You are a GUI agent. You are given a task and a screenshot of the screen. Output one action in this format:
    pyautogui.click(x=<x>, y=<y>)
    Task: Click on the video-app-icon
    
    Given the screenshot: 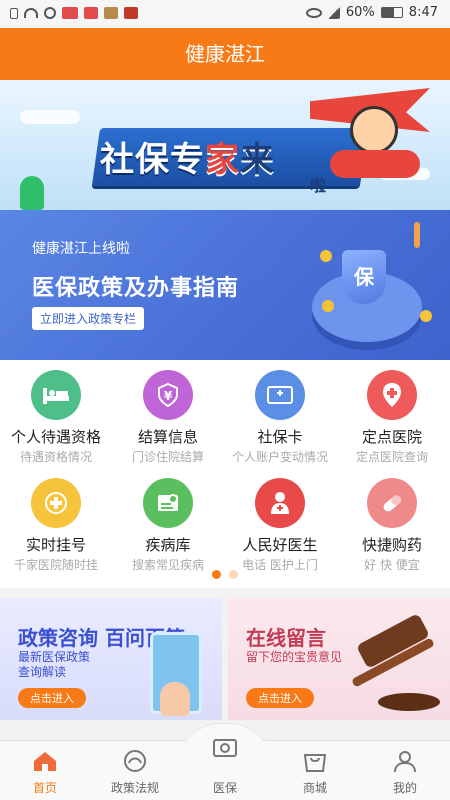 What is the action you would take?
    pyautogui.click(x=91, y=13)
    